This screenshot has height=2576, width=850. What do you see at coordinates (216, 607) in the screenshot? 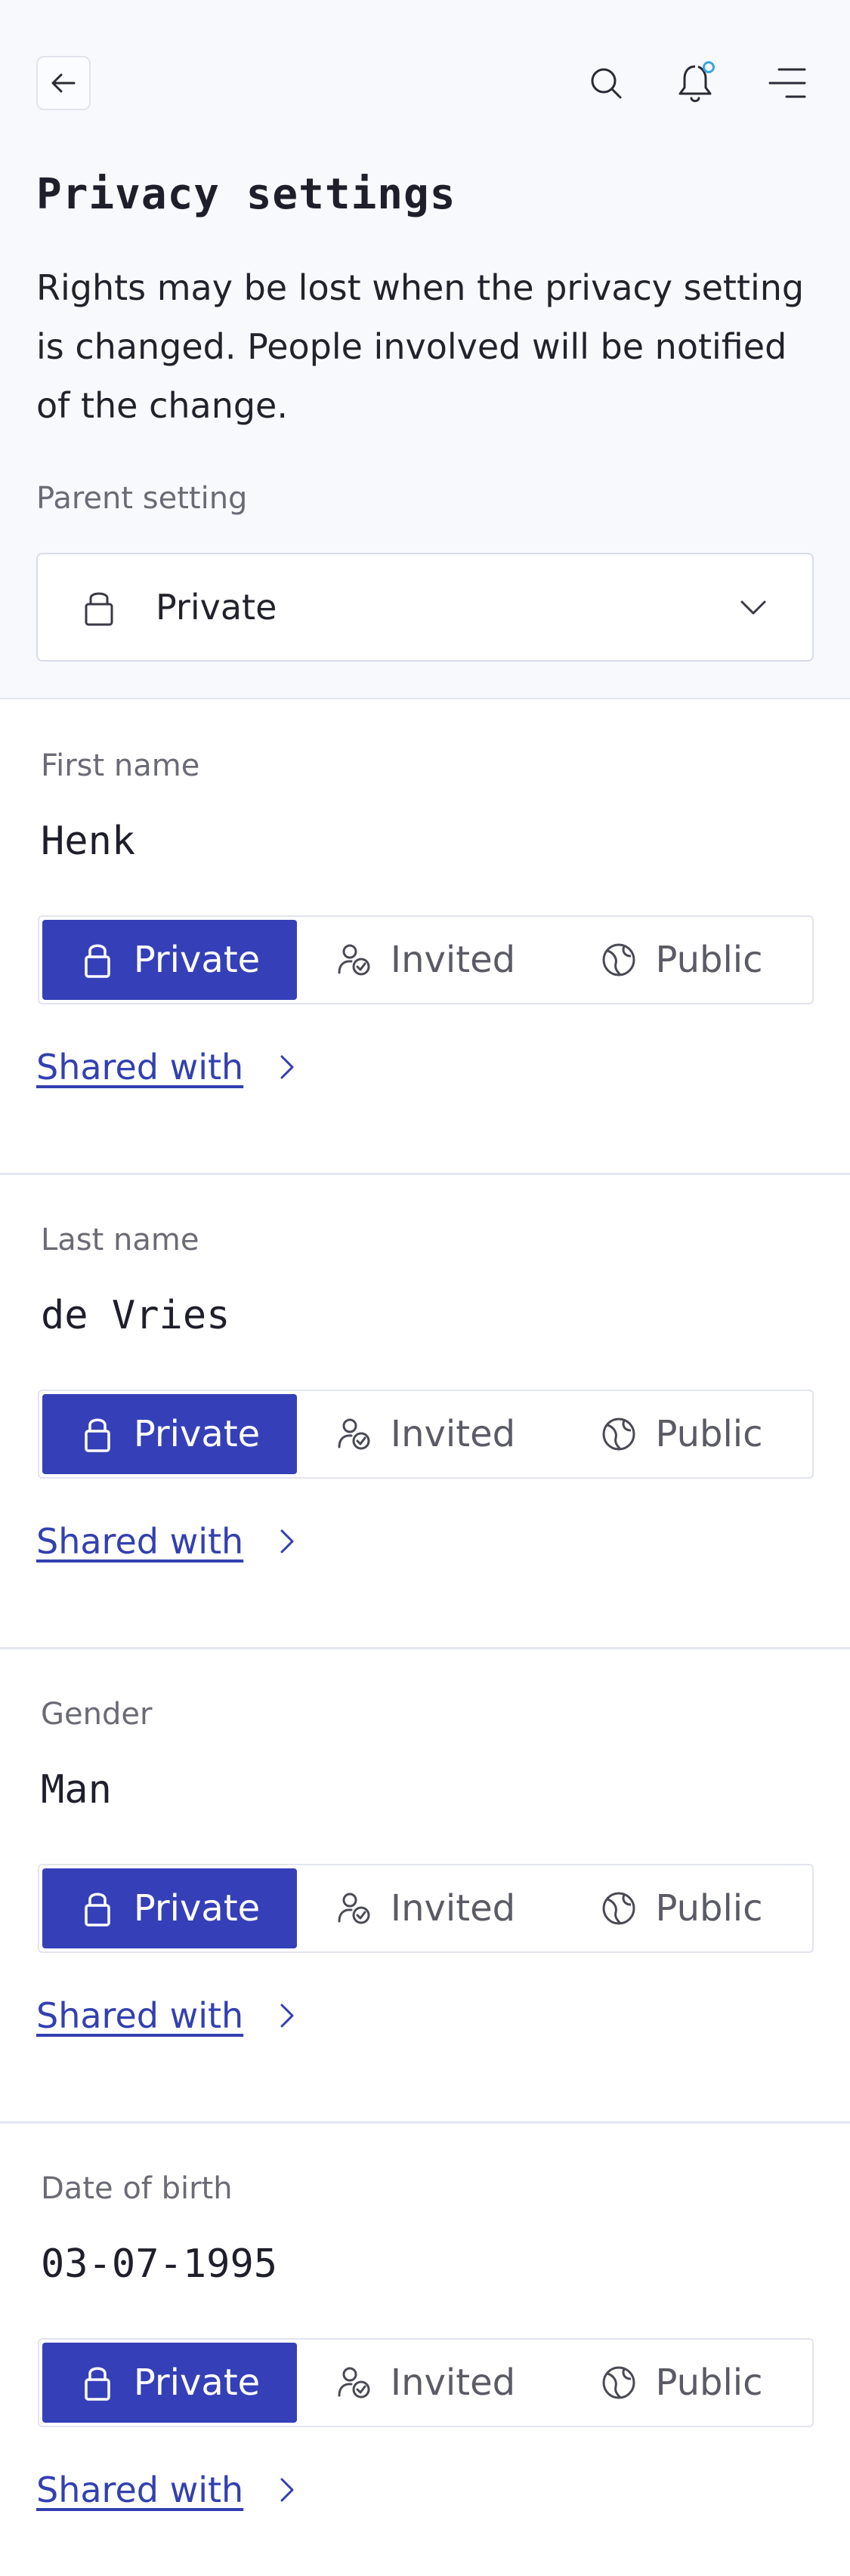
I see `parent-setting-value: Private` at bounding box center [216, 607].